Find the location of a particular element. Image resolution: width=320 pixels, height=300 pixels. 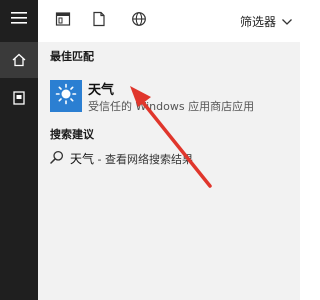

search-suggestions-heading: 搜索建议 is located at coordinates (72, 134).